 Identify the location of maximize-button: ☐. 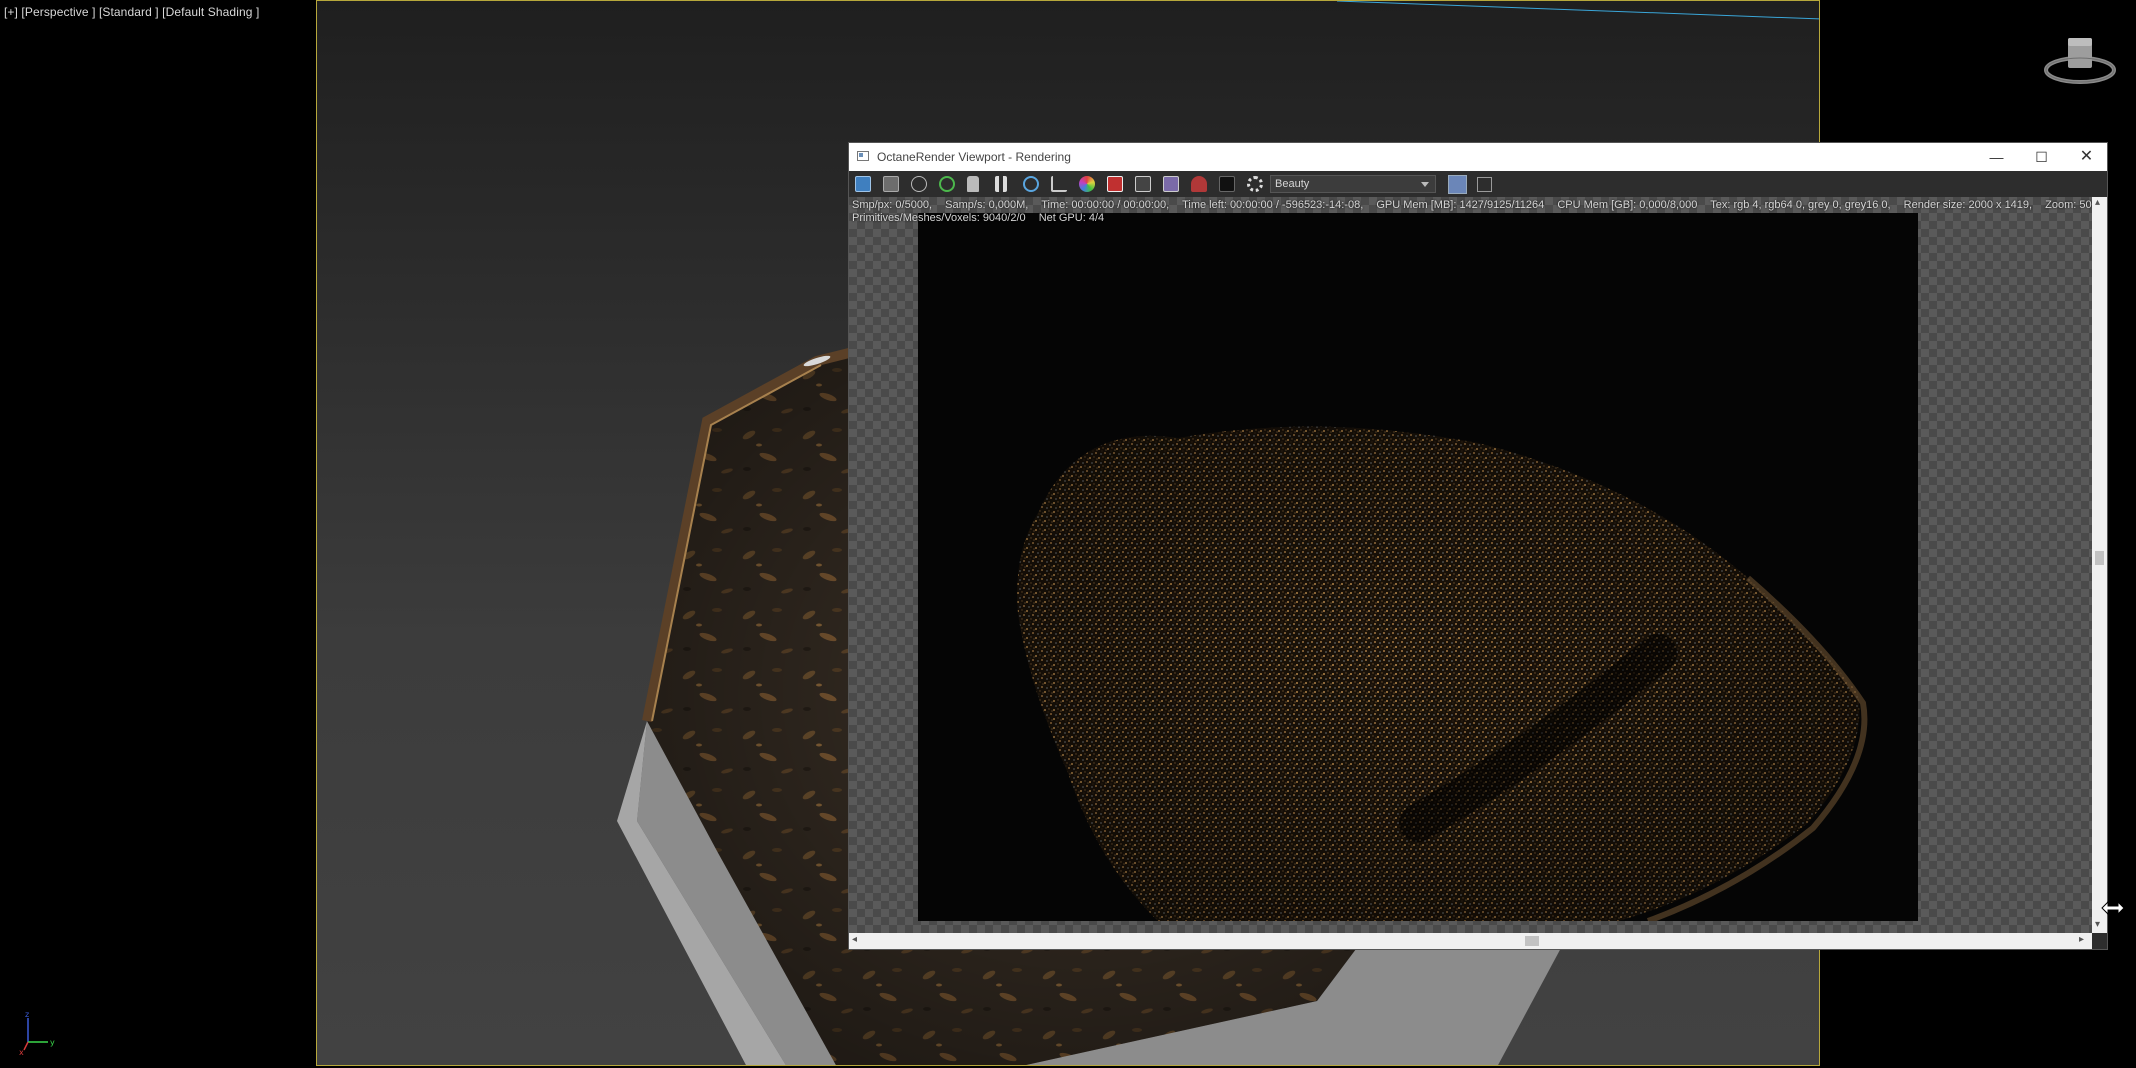
(2041, 157).